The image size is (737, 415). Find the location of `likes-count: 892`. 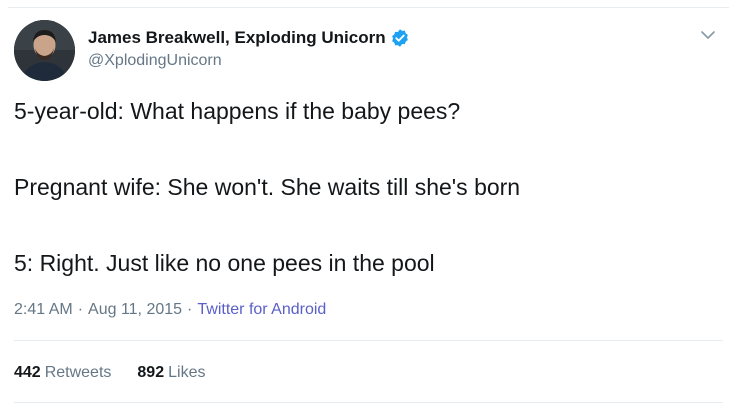

likes-count: 892 is located at coordinates (151, 372).